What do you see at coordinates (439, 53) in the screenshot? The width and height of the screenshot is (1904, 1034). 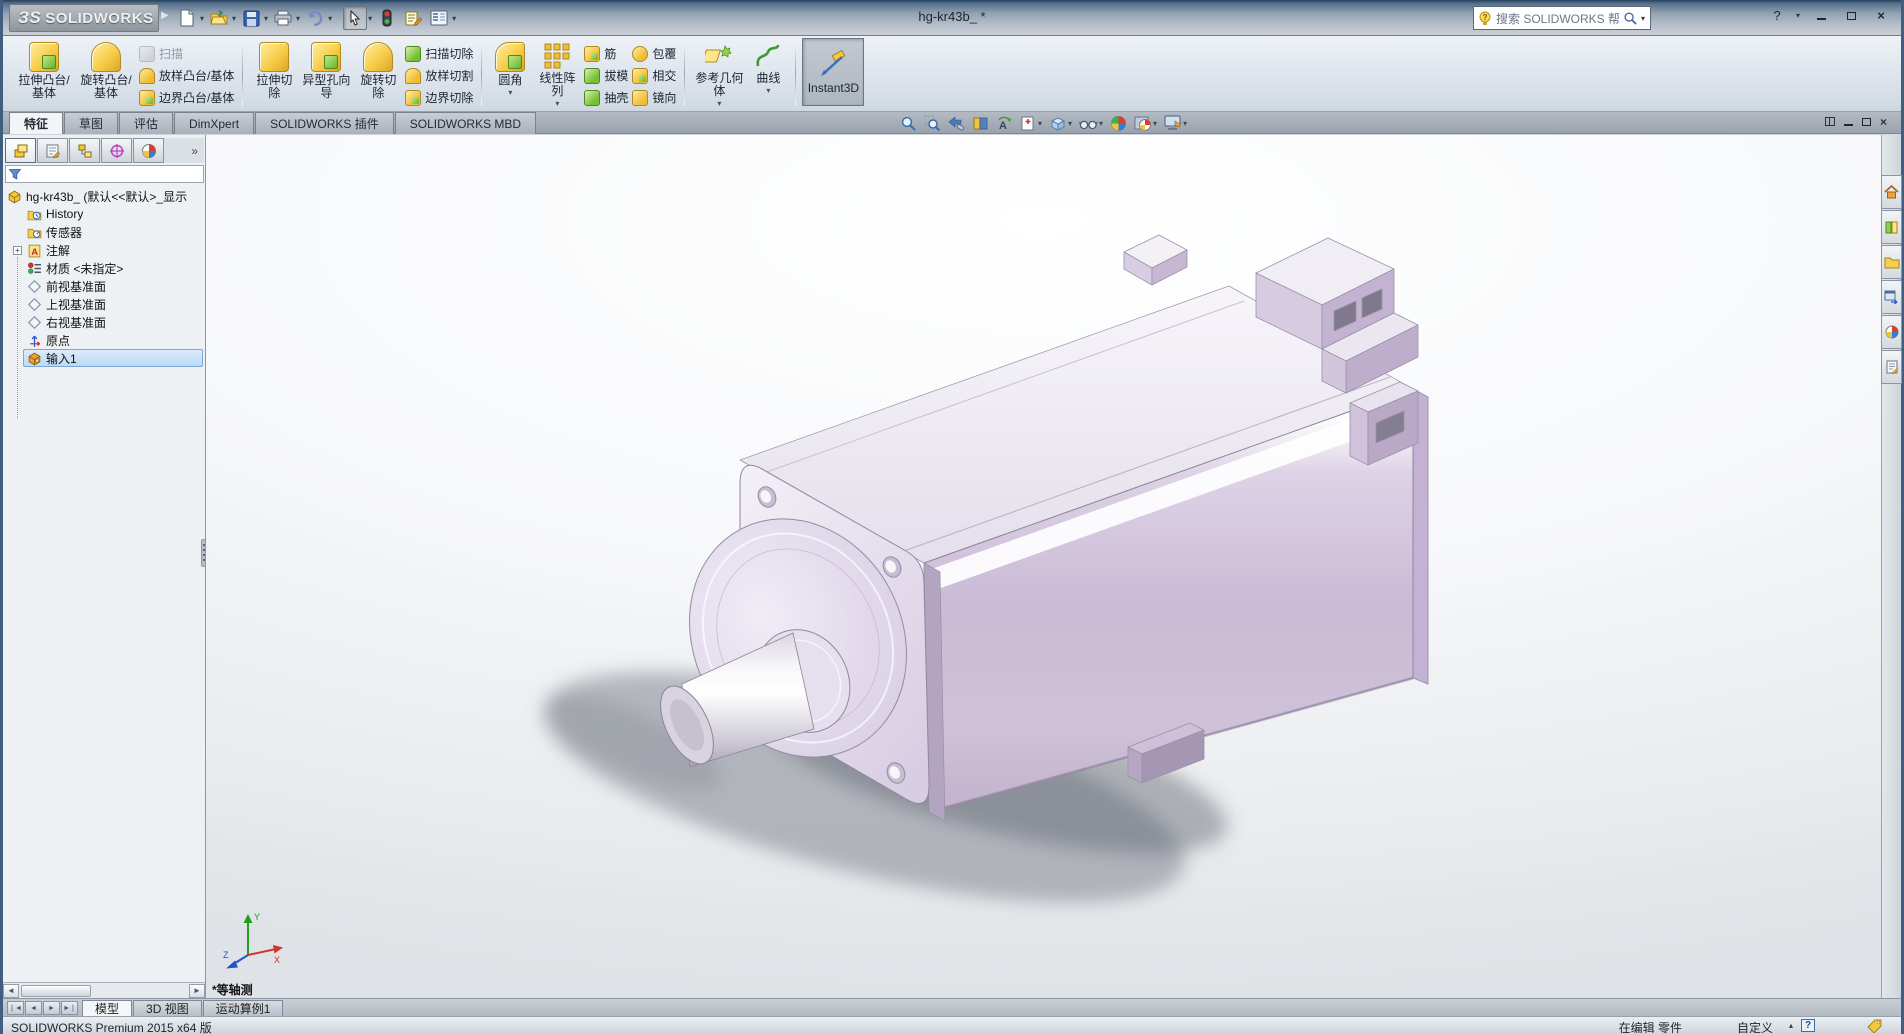 I see `swept-cut-button: 扫描切除` at bounding box center [439, 53].